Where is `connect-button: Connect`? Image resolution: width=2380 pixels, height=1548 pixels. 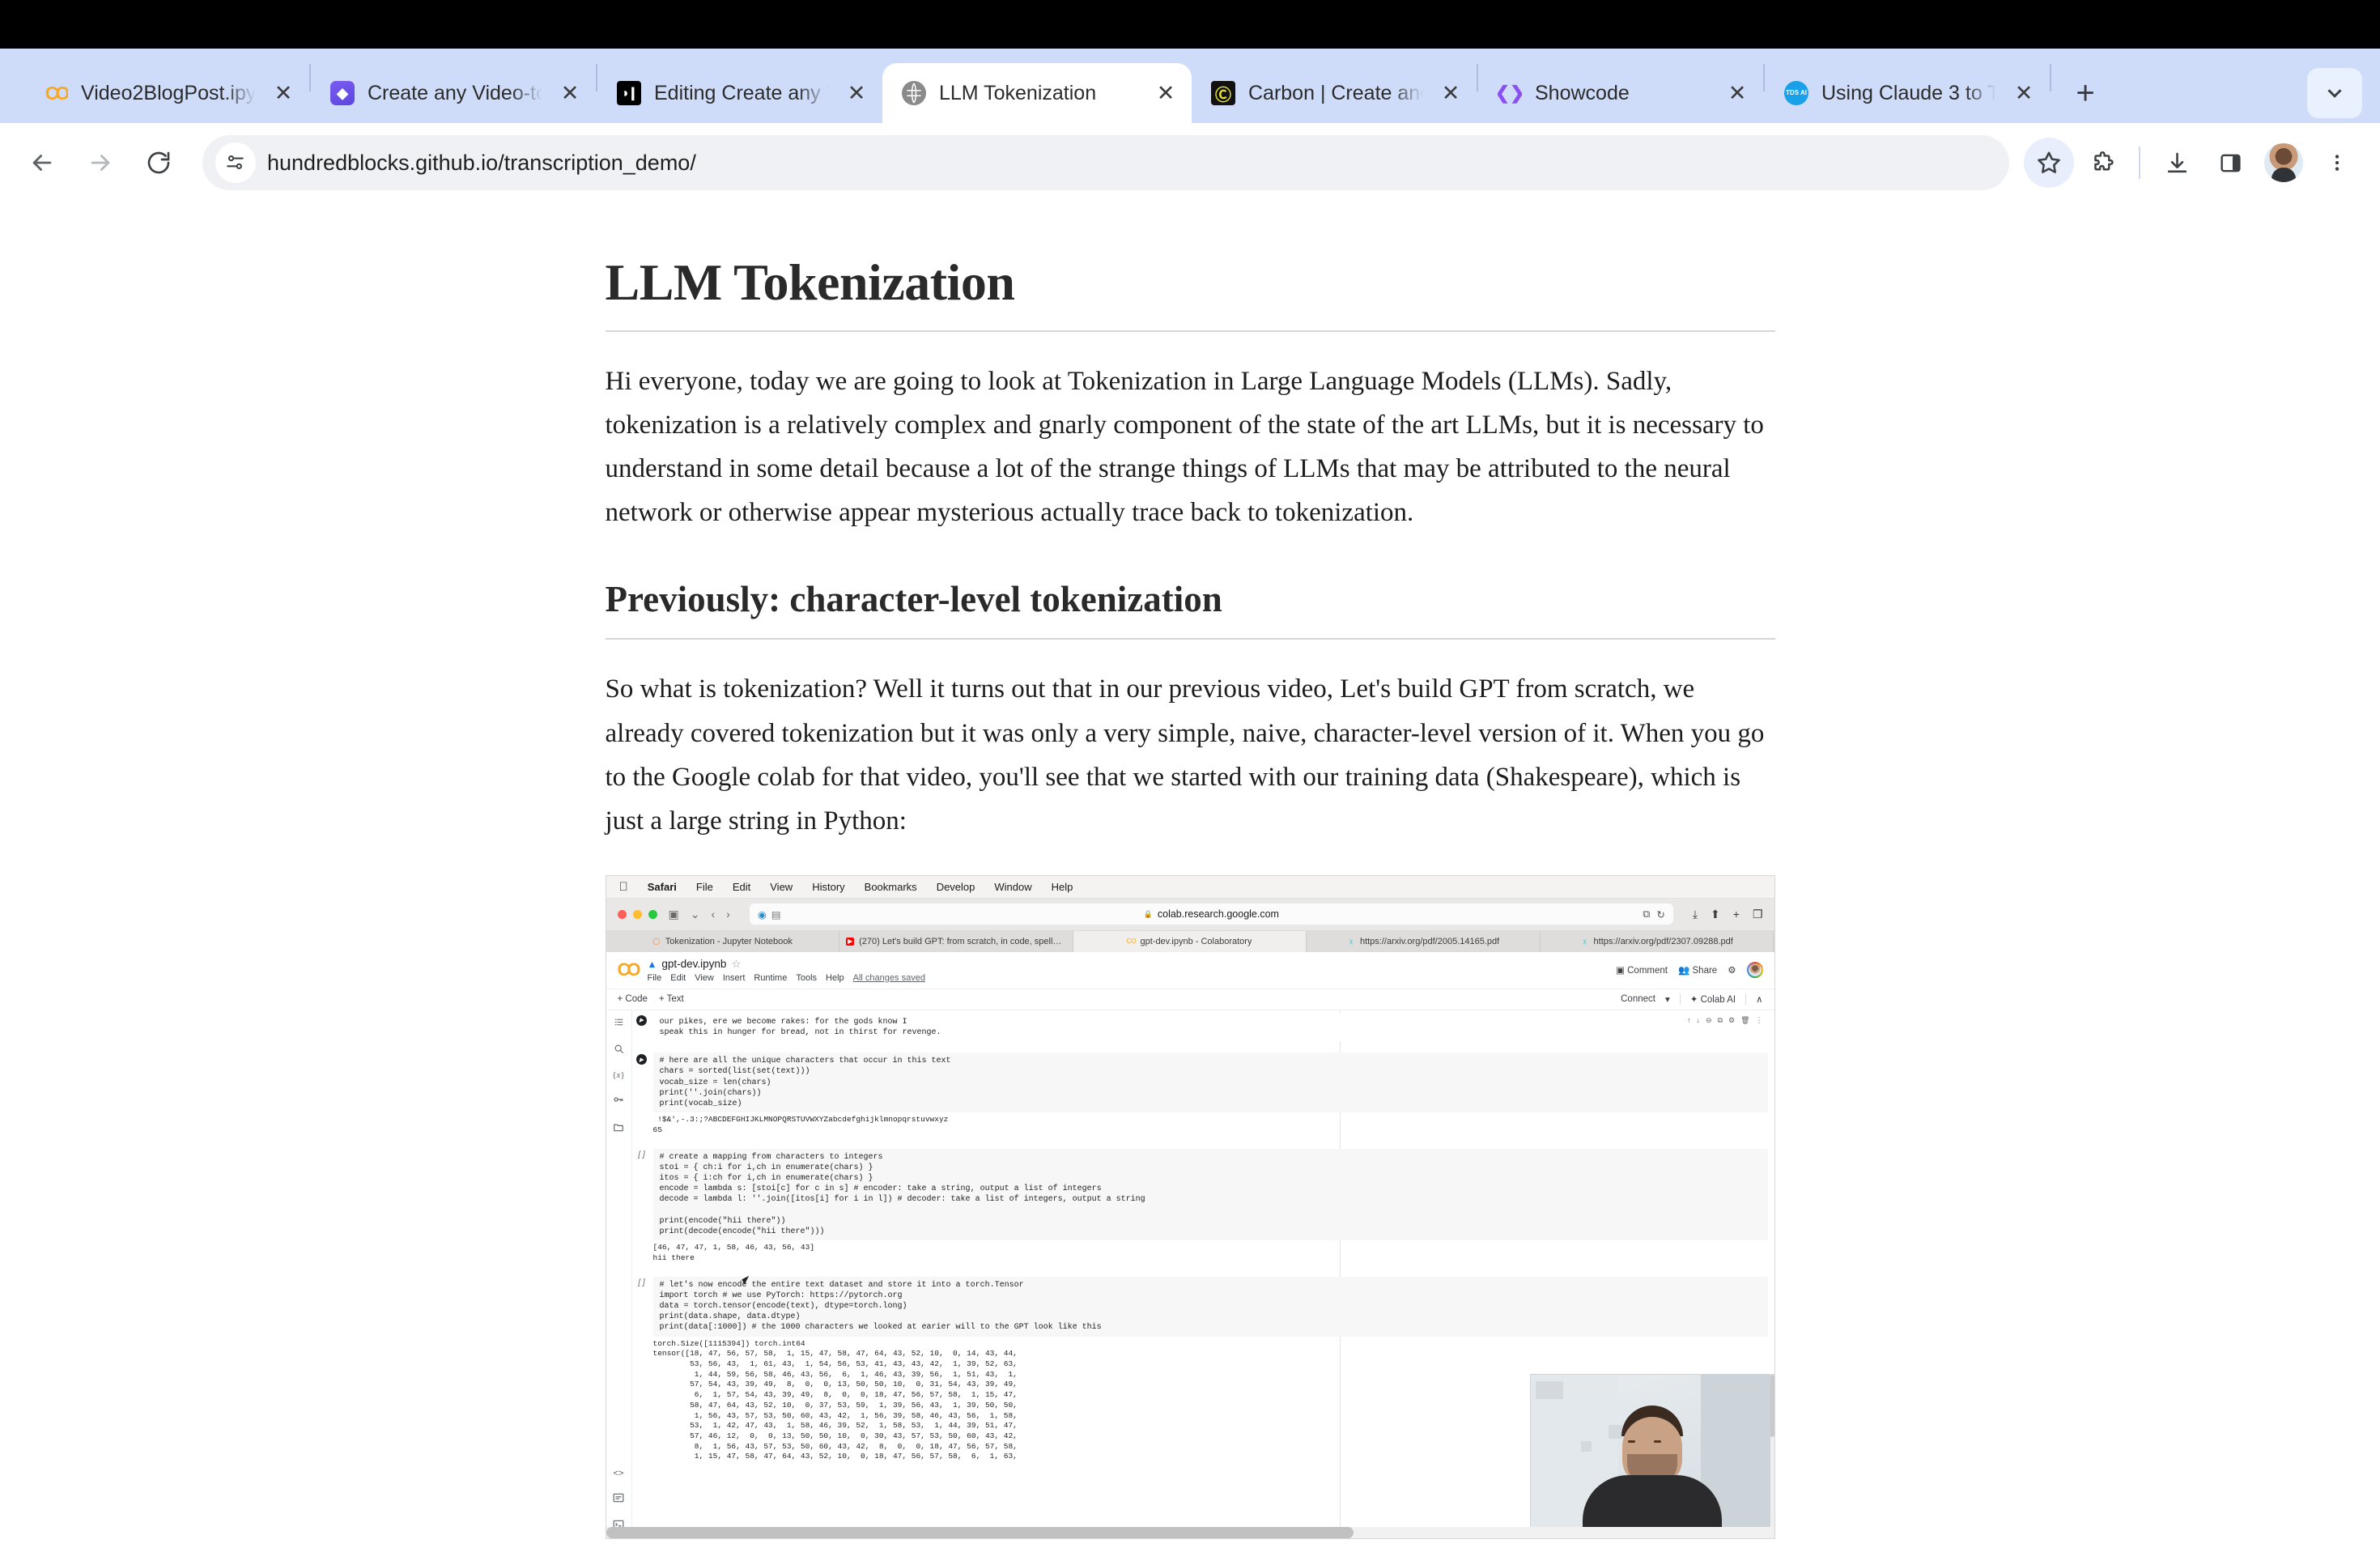
connect-button: Connect is located at coordinates (1638, 999).